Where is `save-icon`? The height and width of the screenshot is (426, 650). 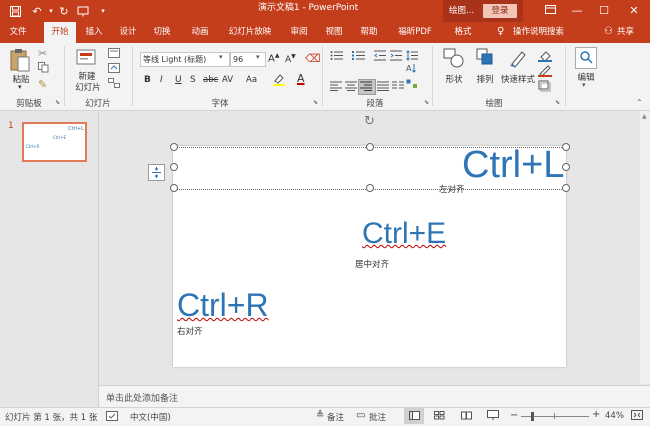
save-icon is located at coordinates (15, 11).